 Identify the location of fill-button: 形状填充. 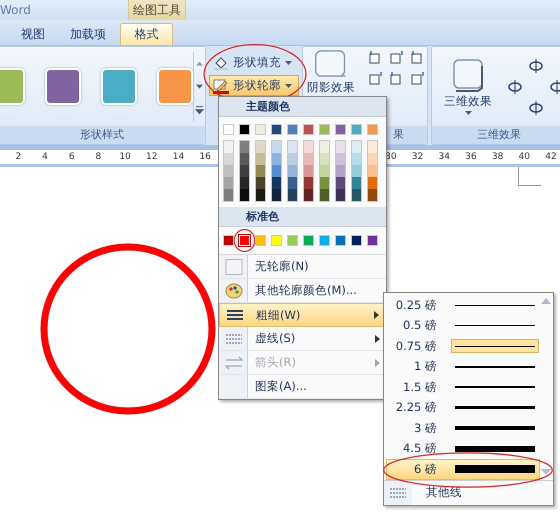
(254, 62).